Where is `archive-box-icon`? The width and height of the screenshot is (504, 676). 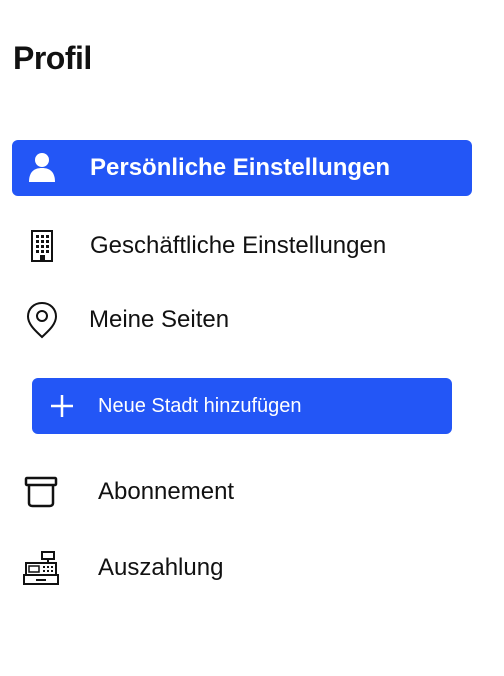 archive-box-icon is located at coordinates (41, 492).